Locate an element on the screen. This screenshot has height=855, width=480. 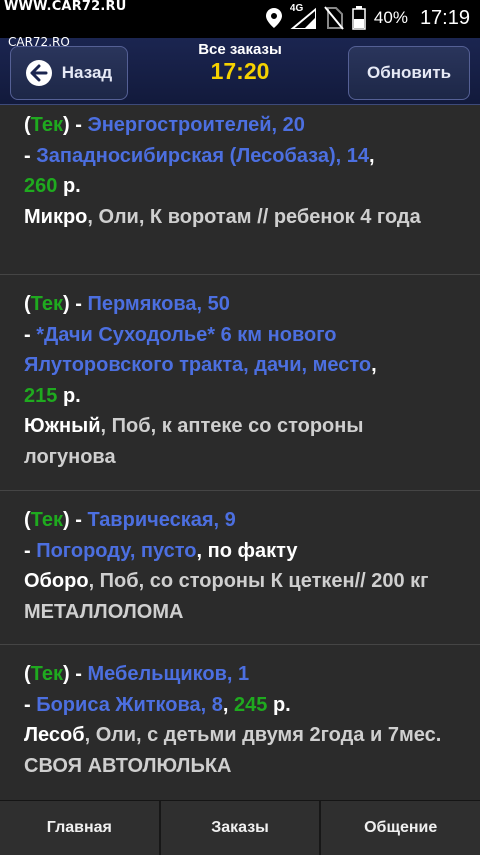
back-button: Назад is located at coordinates (69, 73).